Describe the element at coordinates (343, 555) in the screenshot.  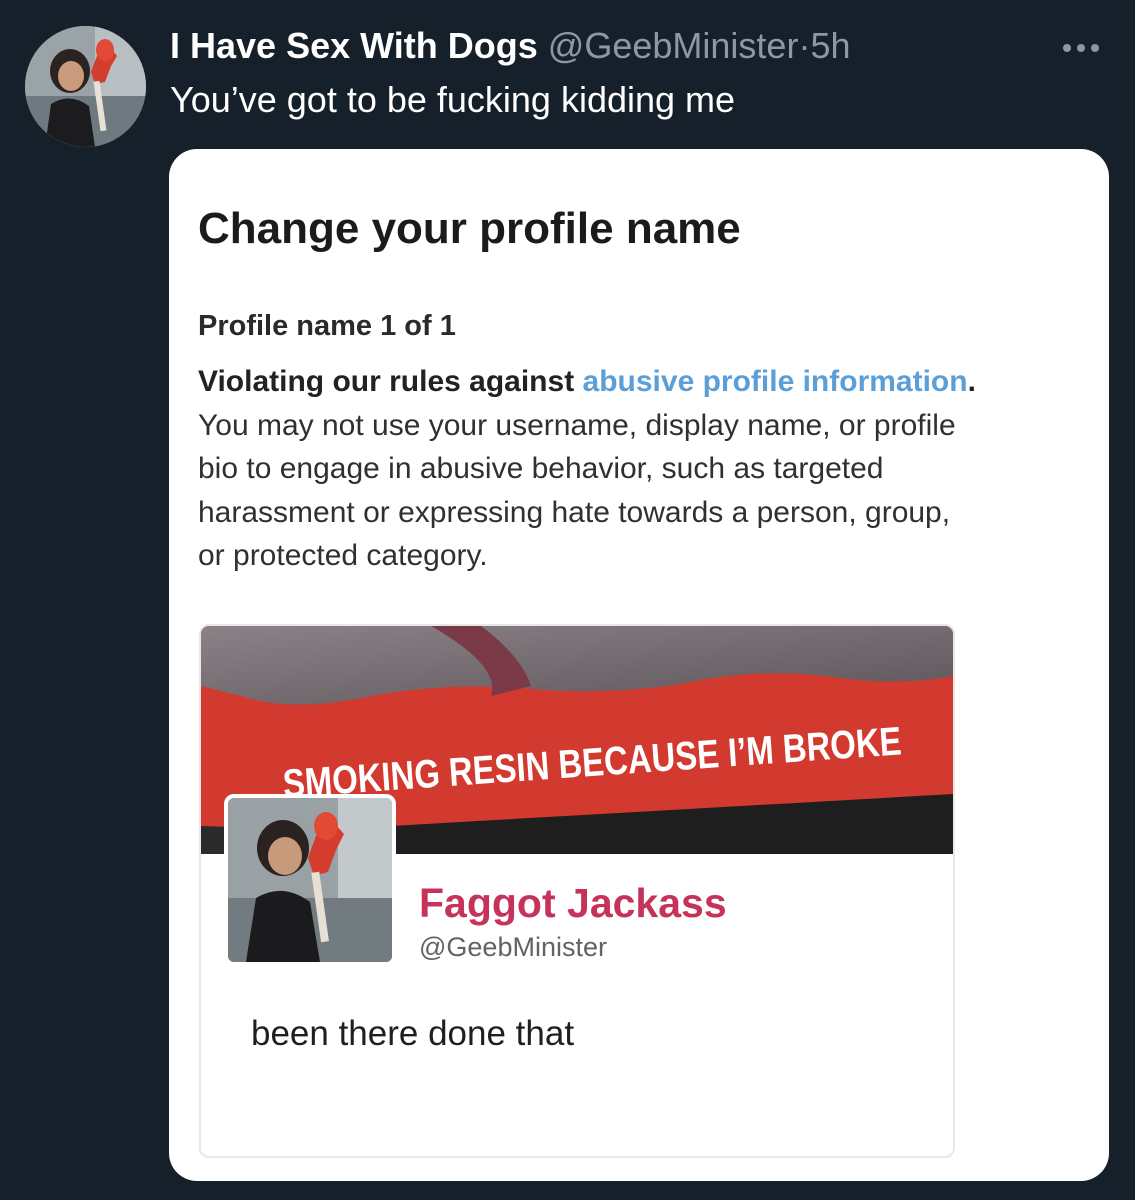
I see `rule-text-line: or protected category.` at that location.